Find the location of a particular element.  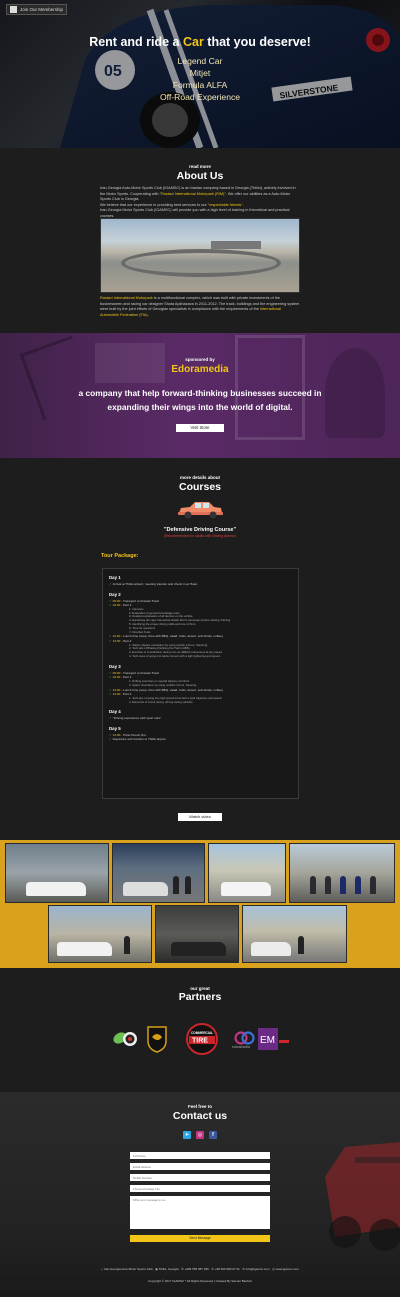

rim-roundel-logo is located at coordinates (124, 1038).